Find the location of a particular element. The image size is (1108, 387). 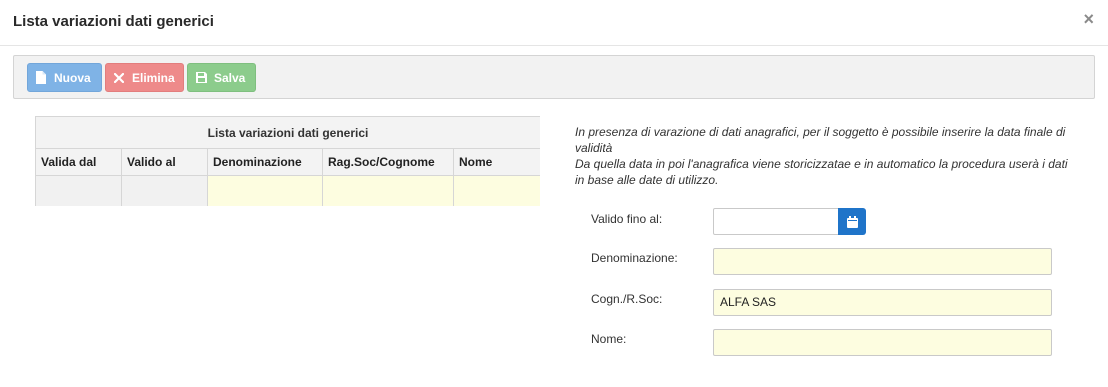

cell-valida-dal is located at coordinates (79, 191).